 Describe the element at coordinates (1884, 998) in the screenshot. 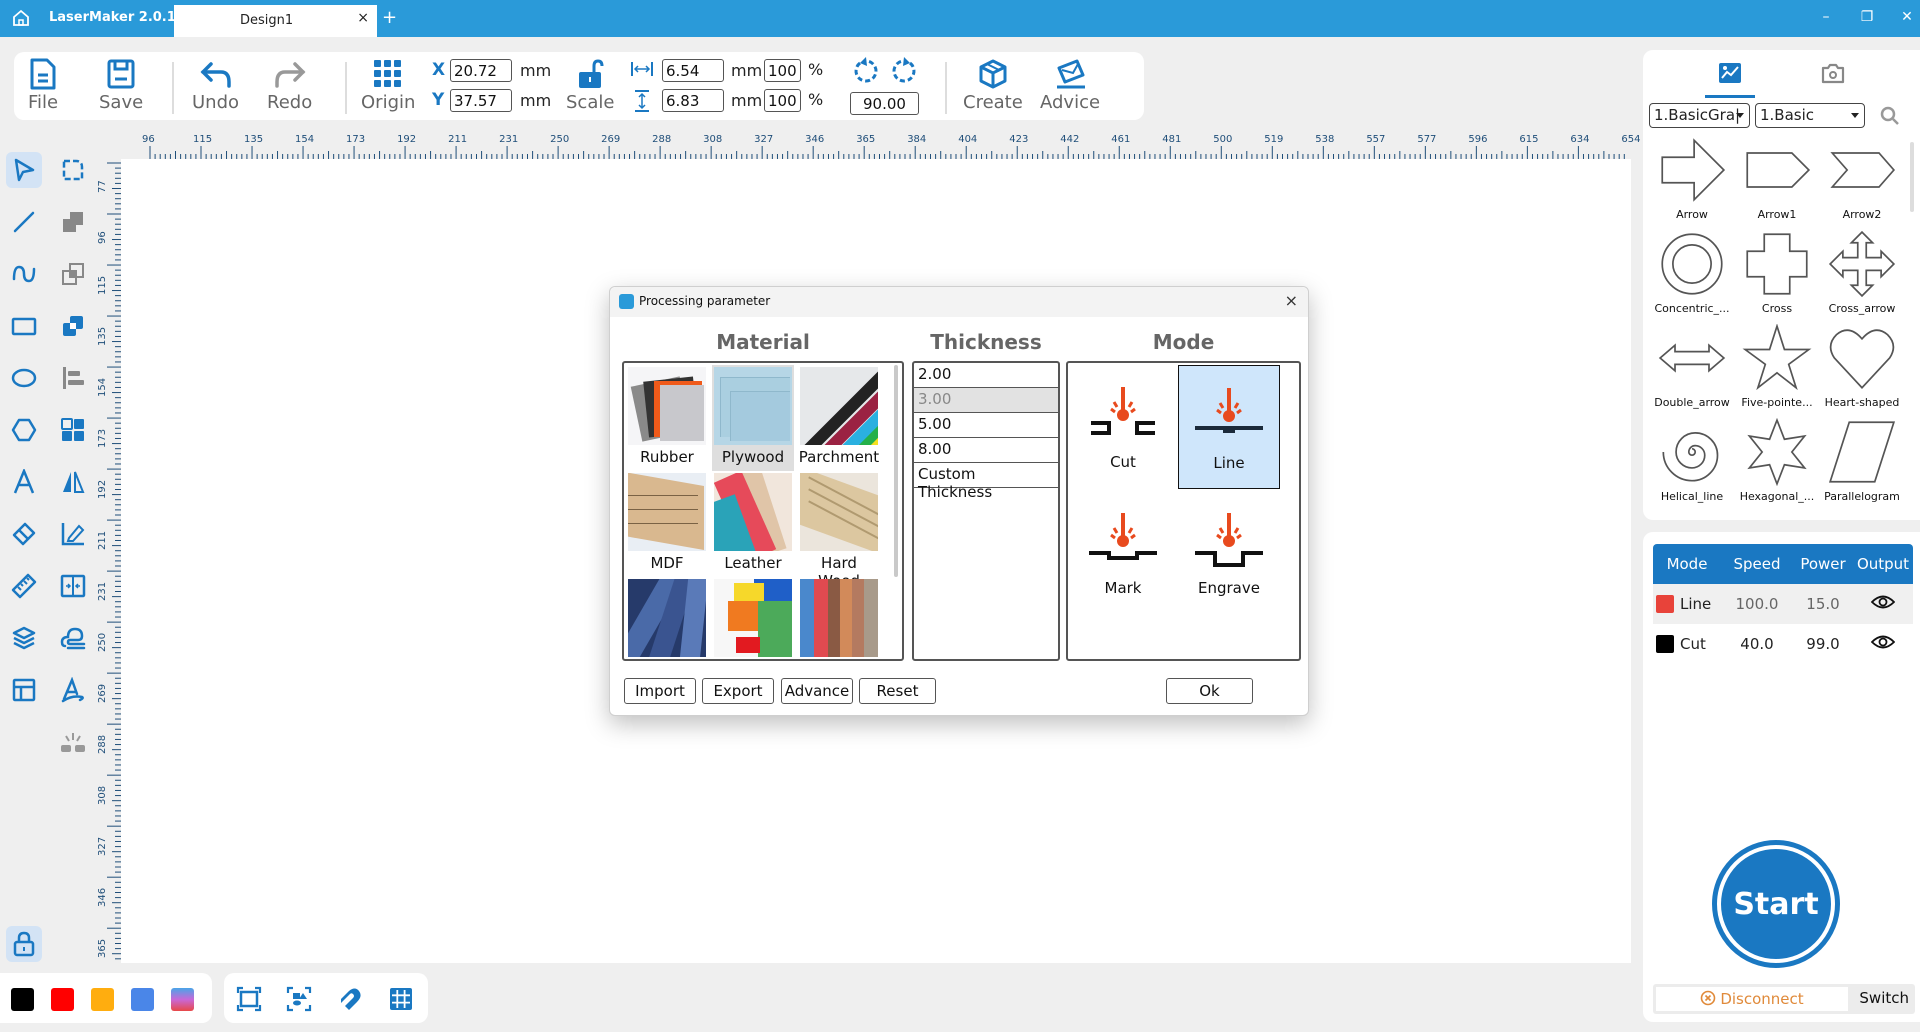

I see `switch-button: Switch` at that location.